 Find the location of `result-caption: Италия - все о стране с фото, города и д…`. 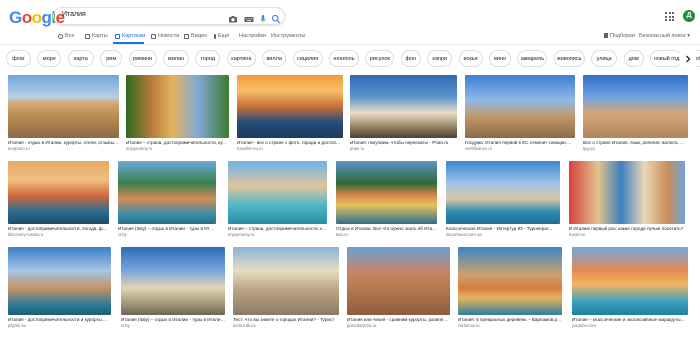

result-caption: Италия - все о стране с фото, города и д… is located at coordinates (290, 142).